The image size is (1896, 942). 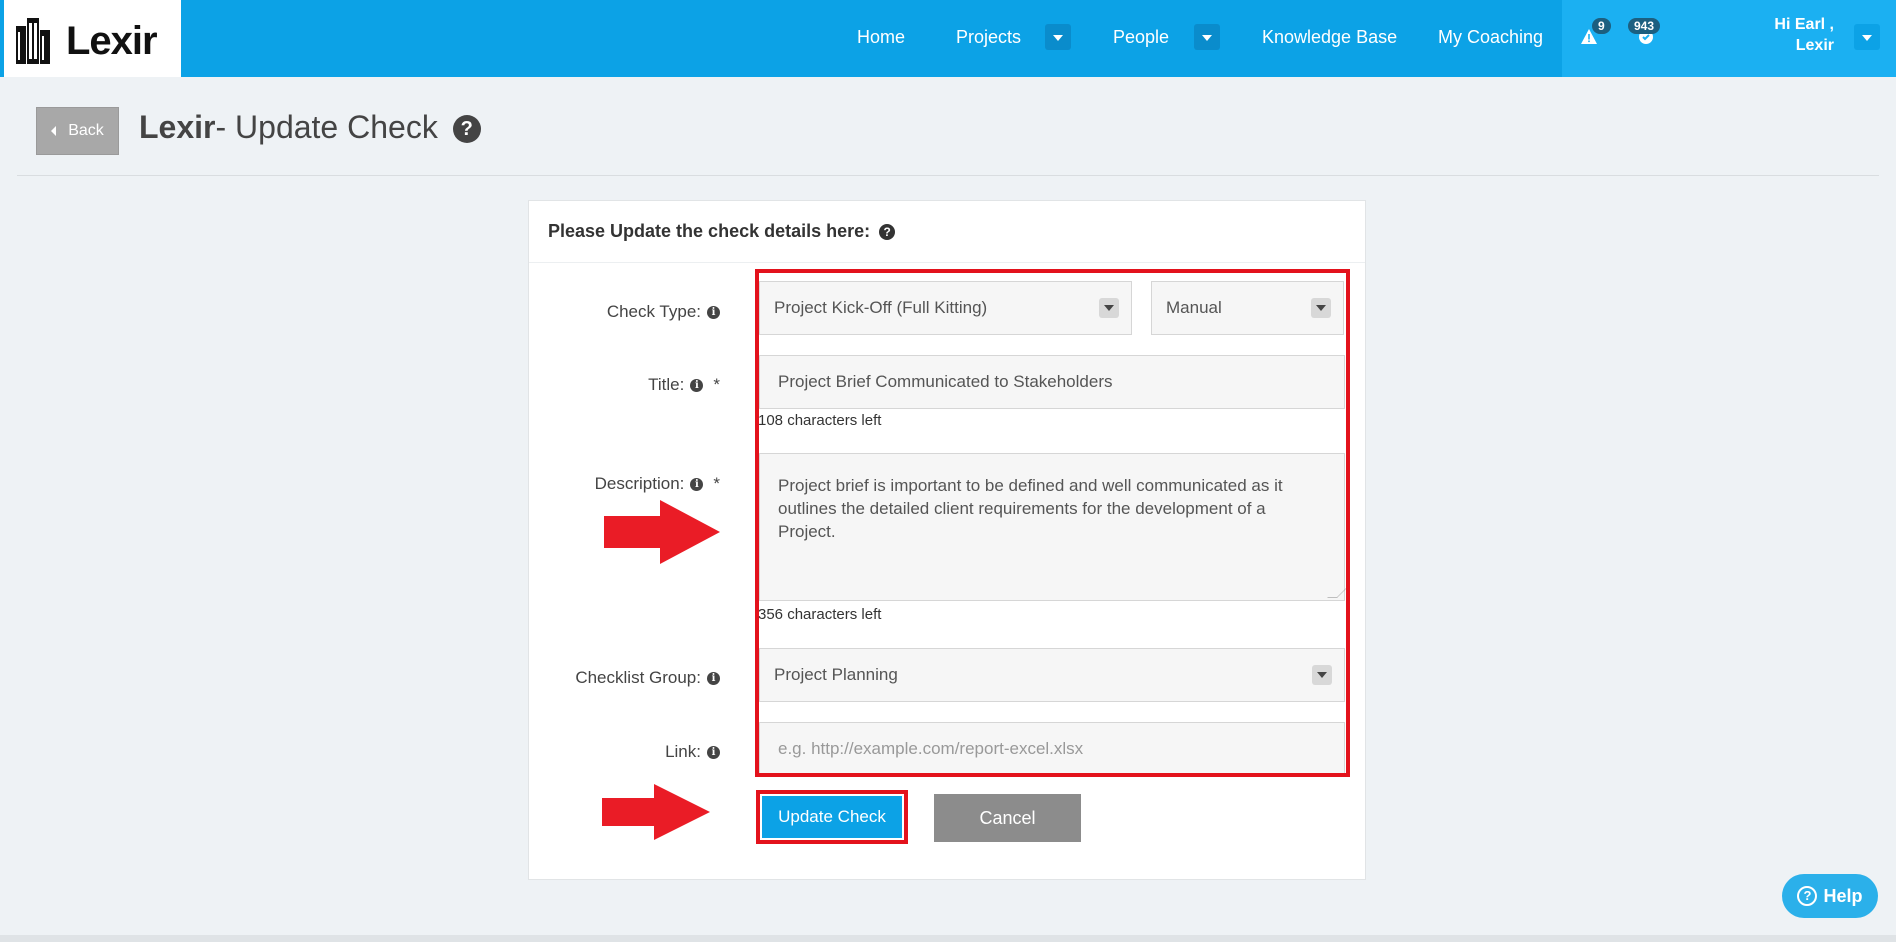 I want to click on nav-knowledge-base: Knowledge Base, so click(x=1329, y=38).